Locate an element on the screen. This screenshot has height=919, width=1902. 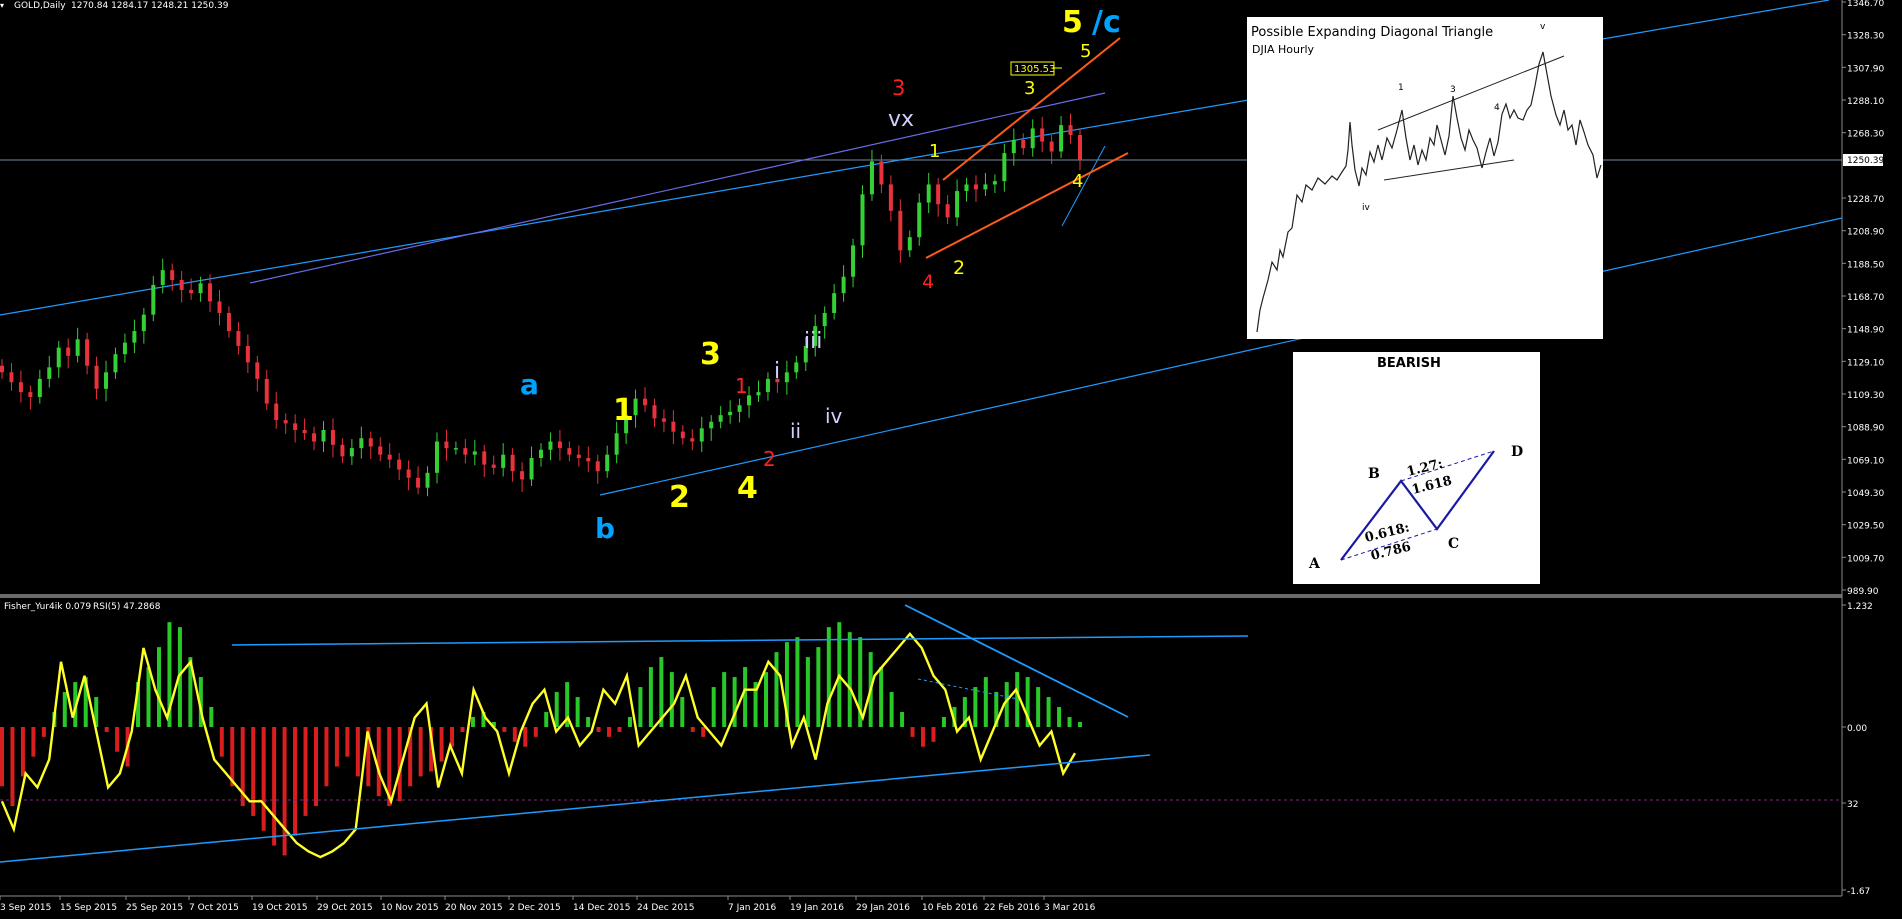
price-axis-label: 1168.70 is located at coordinates (1865, 298).